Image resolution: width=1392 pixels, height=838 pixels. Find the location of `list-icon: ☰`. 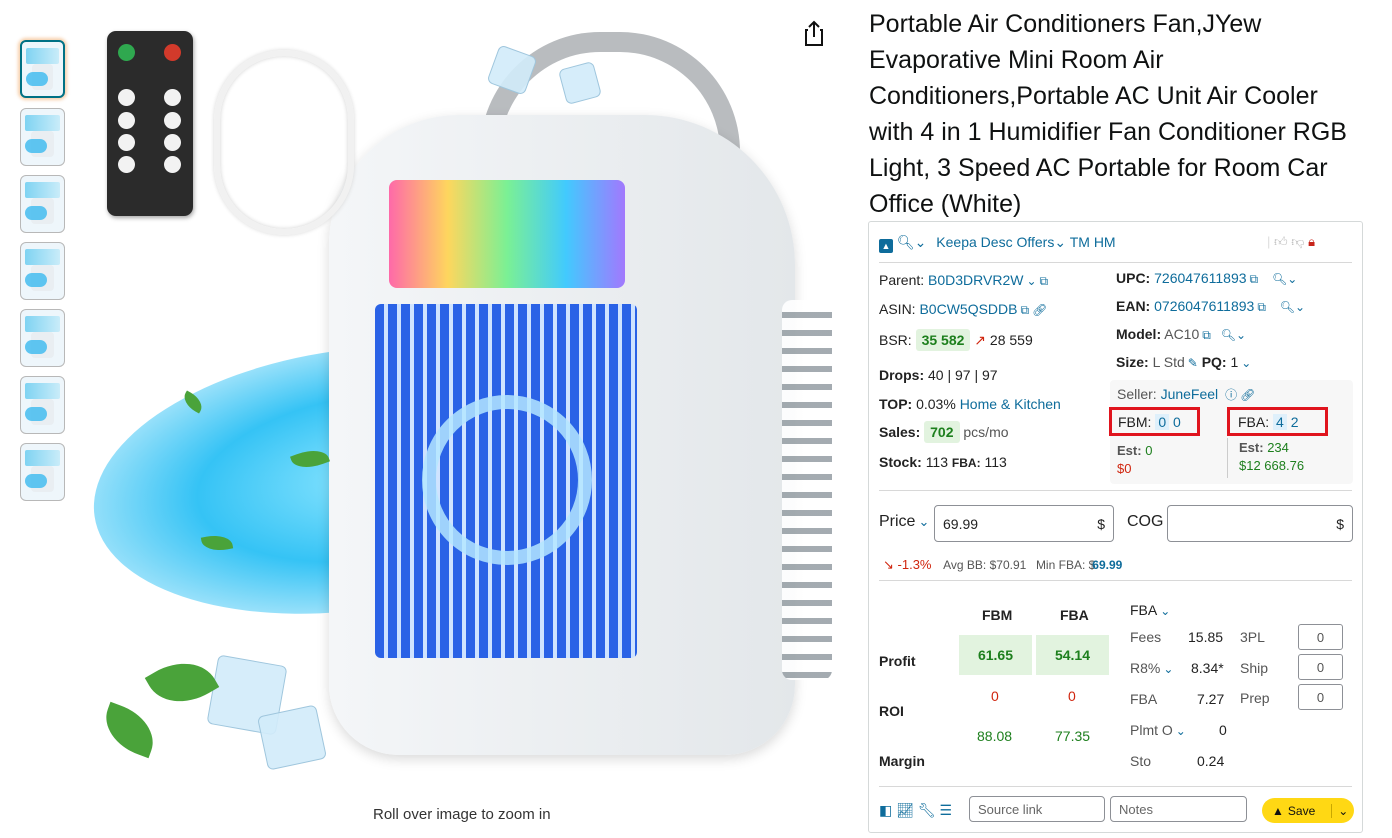

list-icon: ☰ is located at coordinates (945, 810).